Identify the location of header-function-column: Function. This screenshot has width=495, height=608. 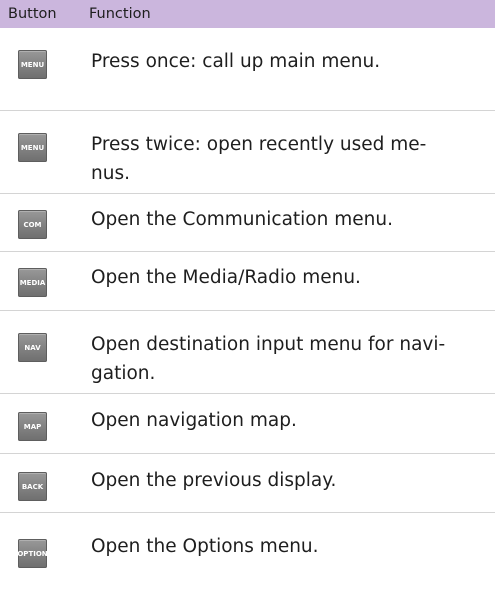
(120, 14).